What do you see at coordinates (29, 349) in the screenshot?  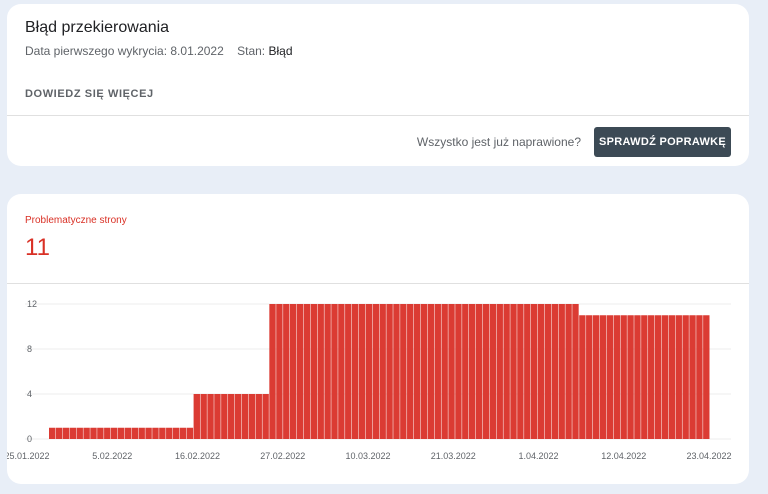 I see `y-tick-label: 8` at bounding box center [29, 349].